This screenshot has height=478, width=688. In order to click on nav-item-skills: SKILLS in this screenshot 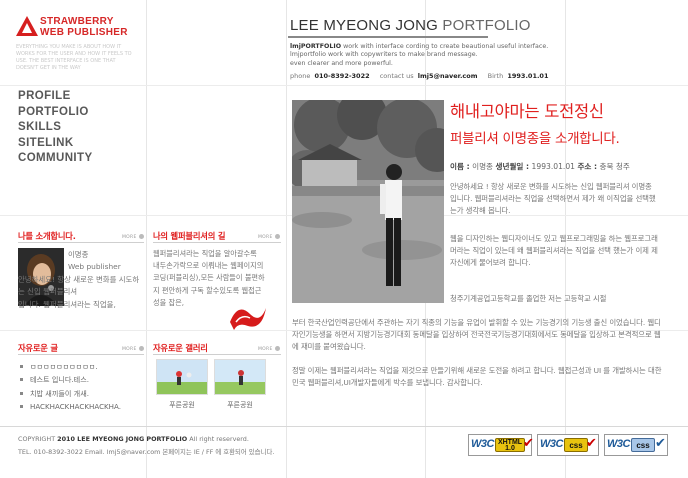, I will do `click(55, 128)`.